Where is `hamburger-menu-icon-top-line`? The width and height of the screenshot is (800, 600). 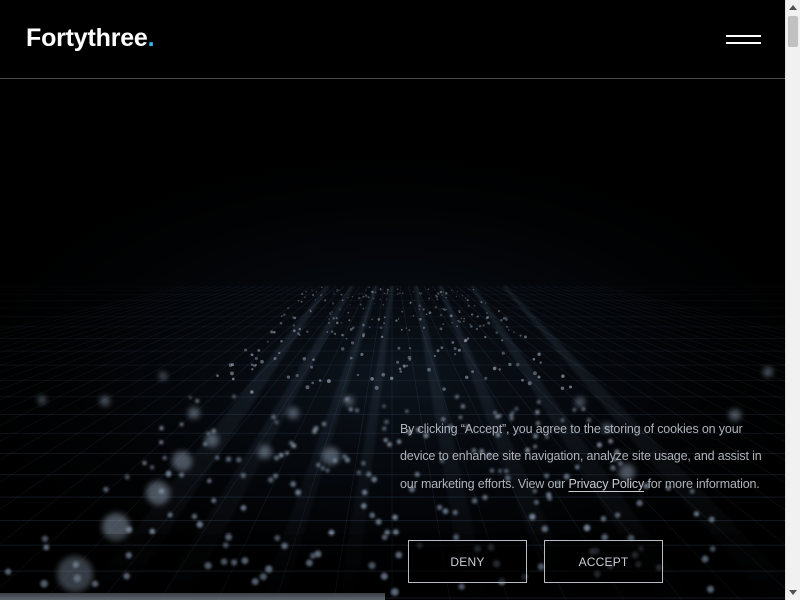
hamburger-menu-icon-top-line is located at coordinates (743, 36).